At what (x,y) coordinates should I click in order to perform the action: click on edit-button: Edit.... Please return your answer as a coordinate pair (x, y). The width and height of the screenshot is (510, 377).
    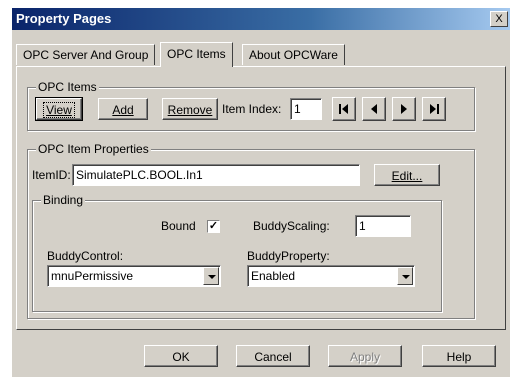
    Looking at the image, I should click on (407, 175).